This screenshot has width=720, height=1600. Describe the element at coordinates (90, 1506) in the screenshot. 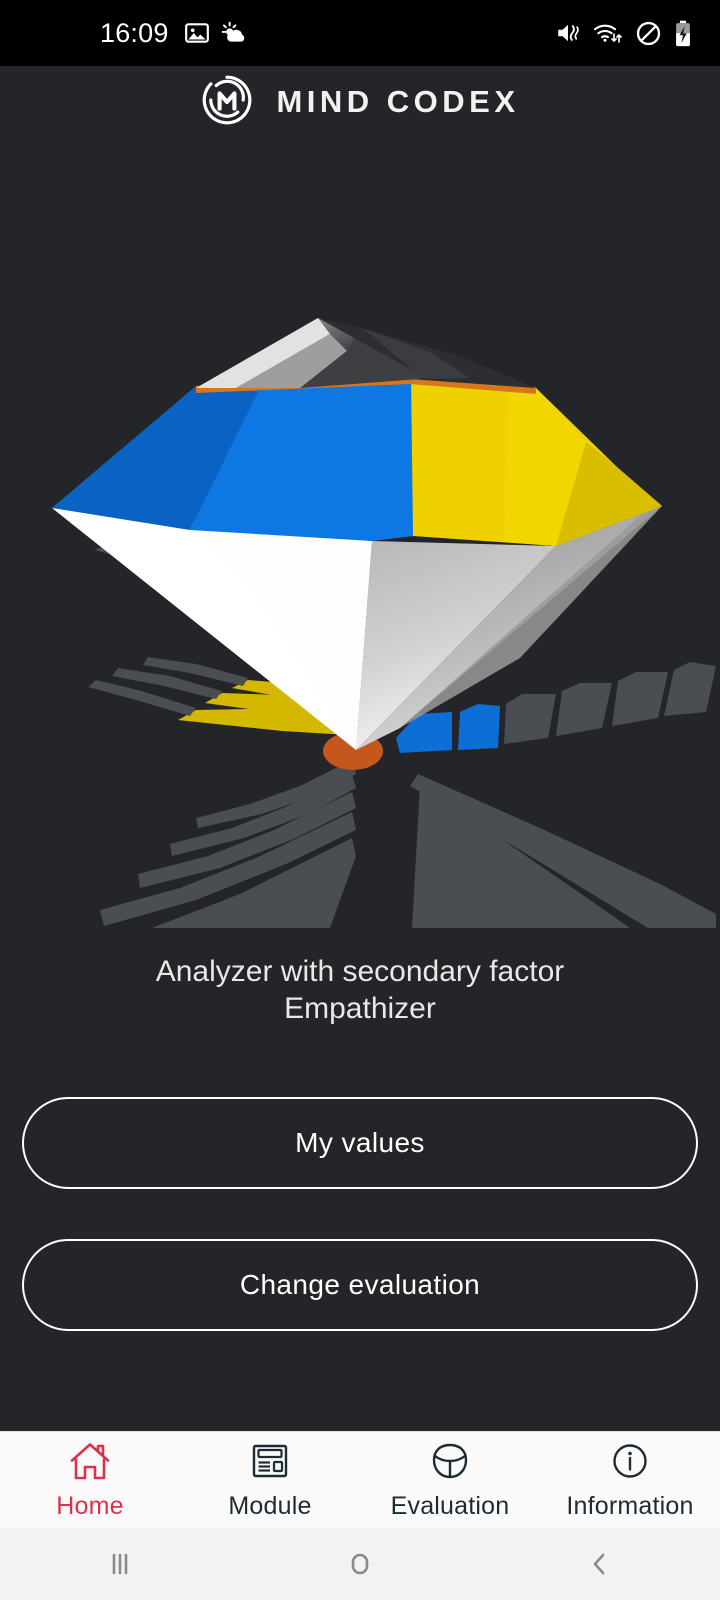

I see `nav-label-home: Home` at that location.